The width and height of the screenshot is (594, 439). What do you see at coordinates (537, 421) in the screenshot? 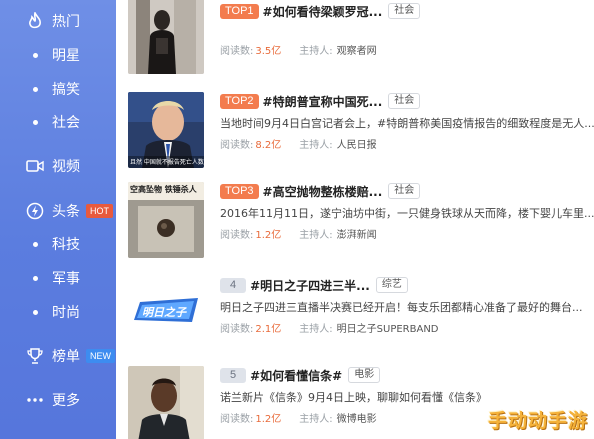
I see `site-watermark: 手动动手游` at bounding box center [537, 421].